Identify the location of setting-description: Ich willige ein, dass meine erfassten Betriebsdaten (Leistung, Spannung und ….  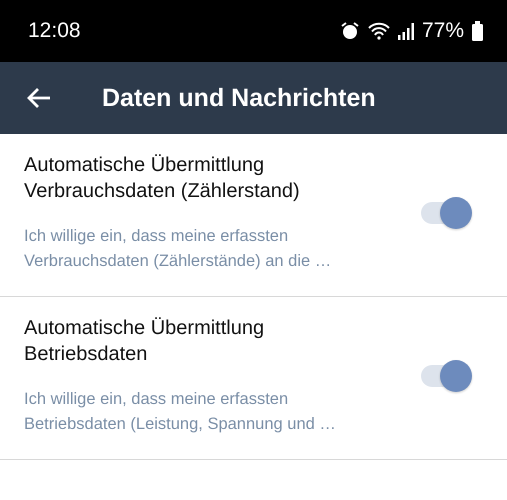
(180, 412).